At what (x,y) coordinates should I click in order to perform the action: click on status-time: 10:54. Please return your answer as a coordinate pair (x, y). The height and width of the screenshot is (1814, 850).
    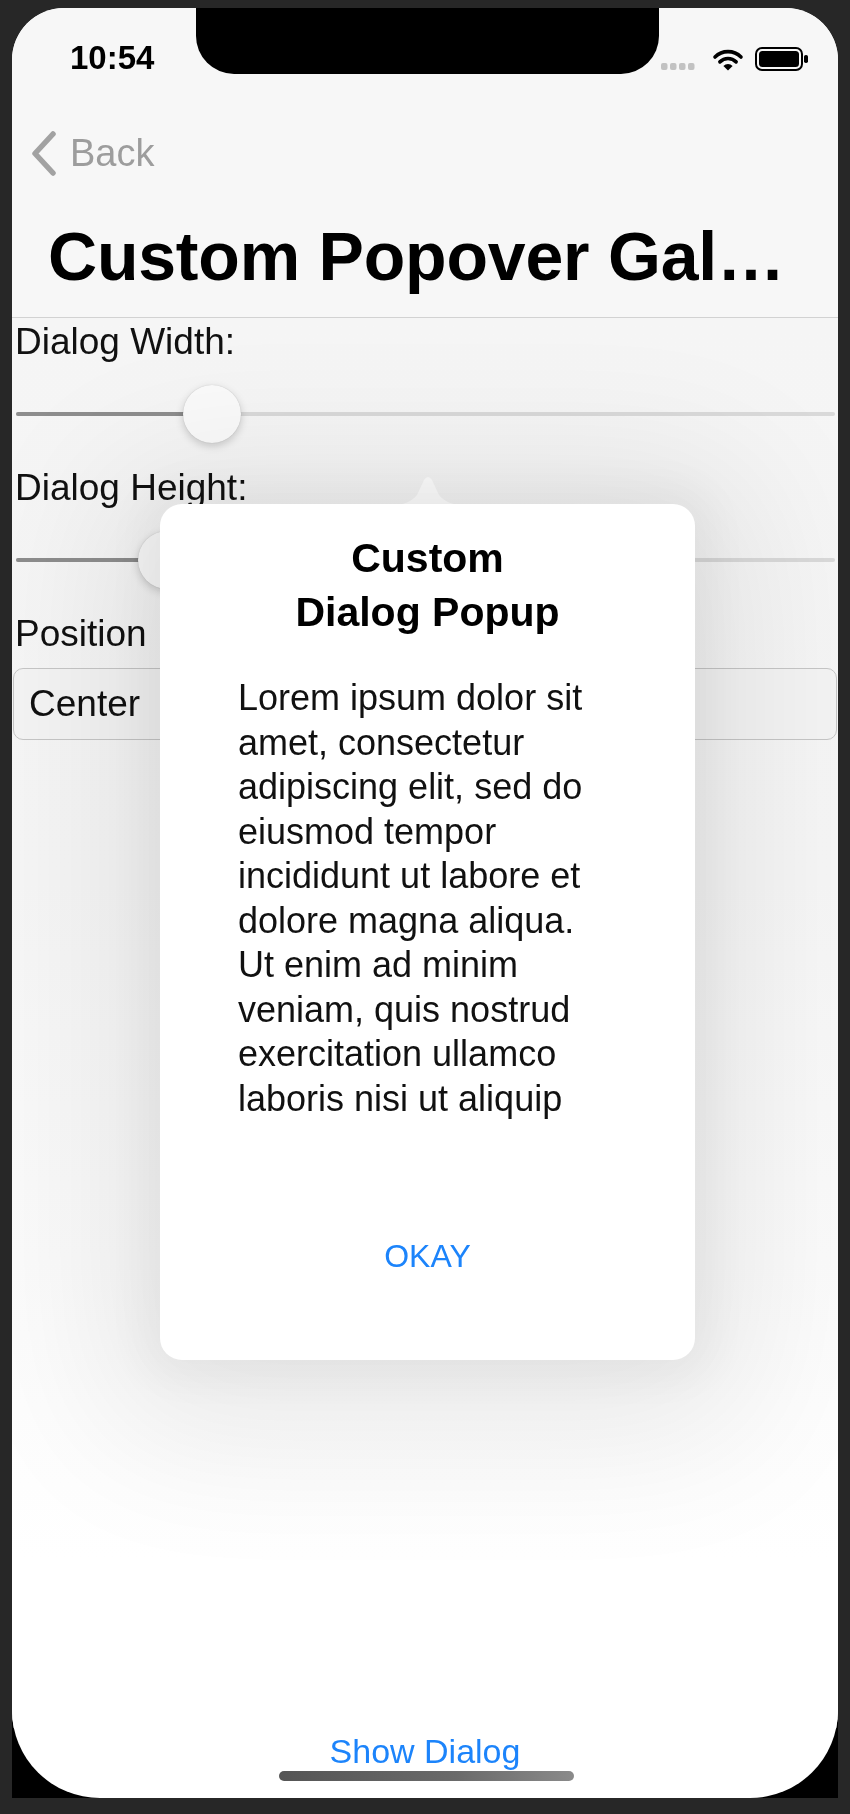
    Looking at the image, I should click on (112, 58).